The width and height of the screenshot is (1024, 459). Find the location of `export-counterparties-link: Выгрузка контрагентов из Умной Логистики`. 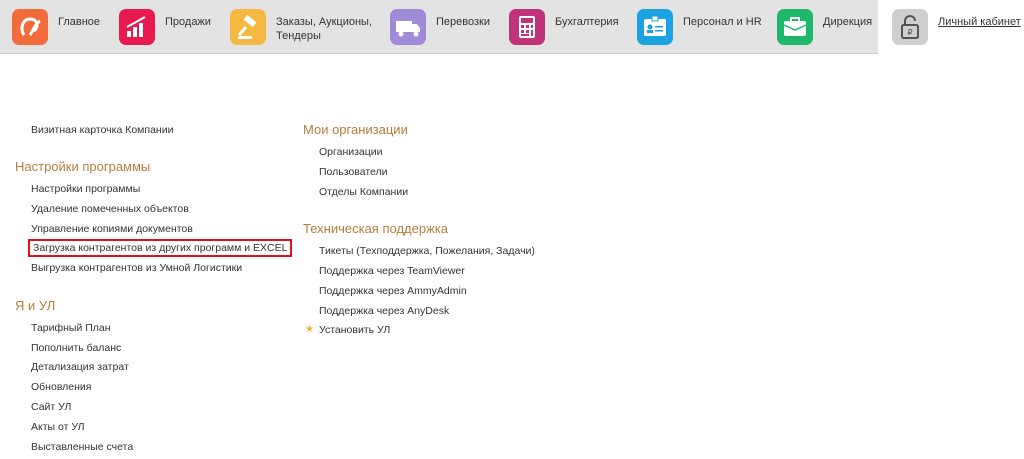

export-counterparties-link: Выгрузка контрагентов из Умной Логистики is located at coordinates (136, 268).